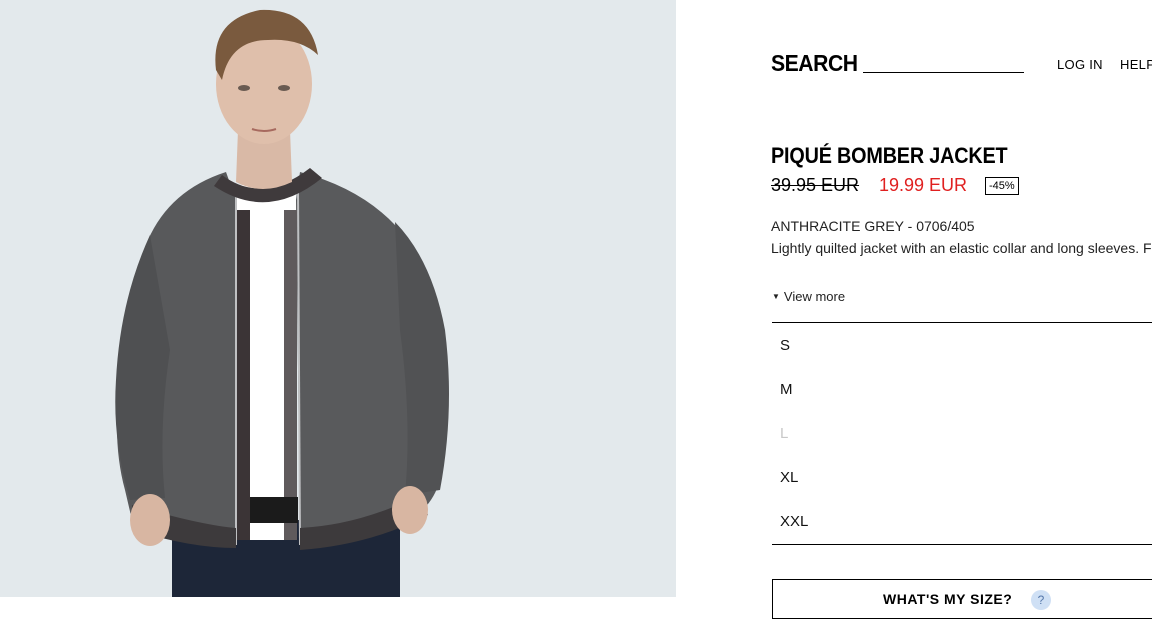 The image size is (1152, 619). I want to click on size-option-m: M, so click(786, 389).